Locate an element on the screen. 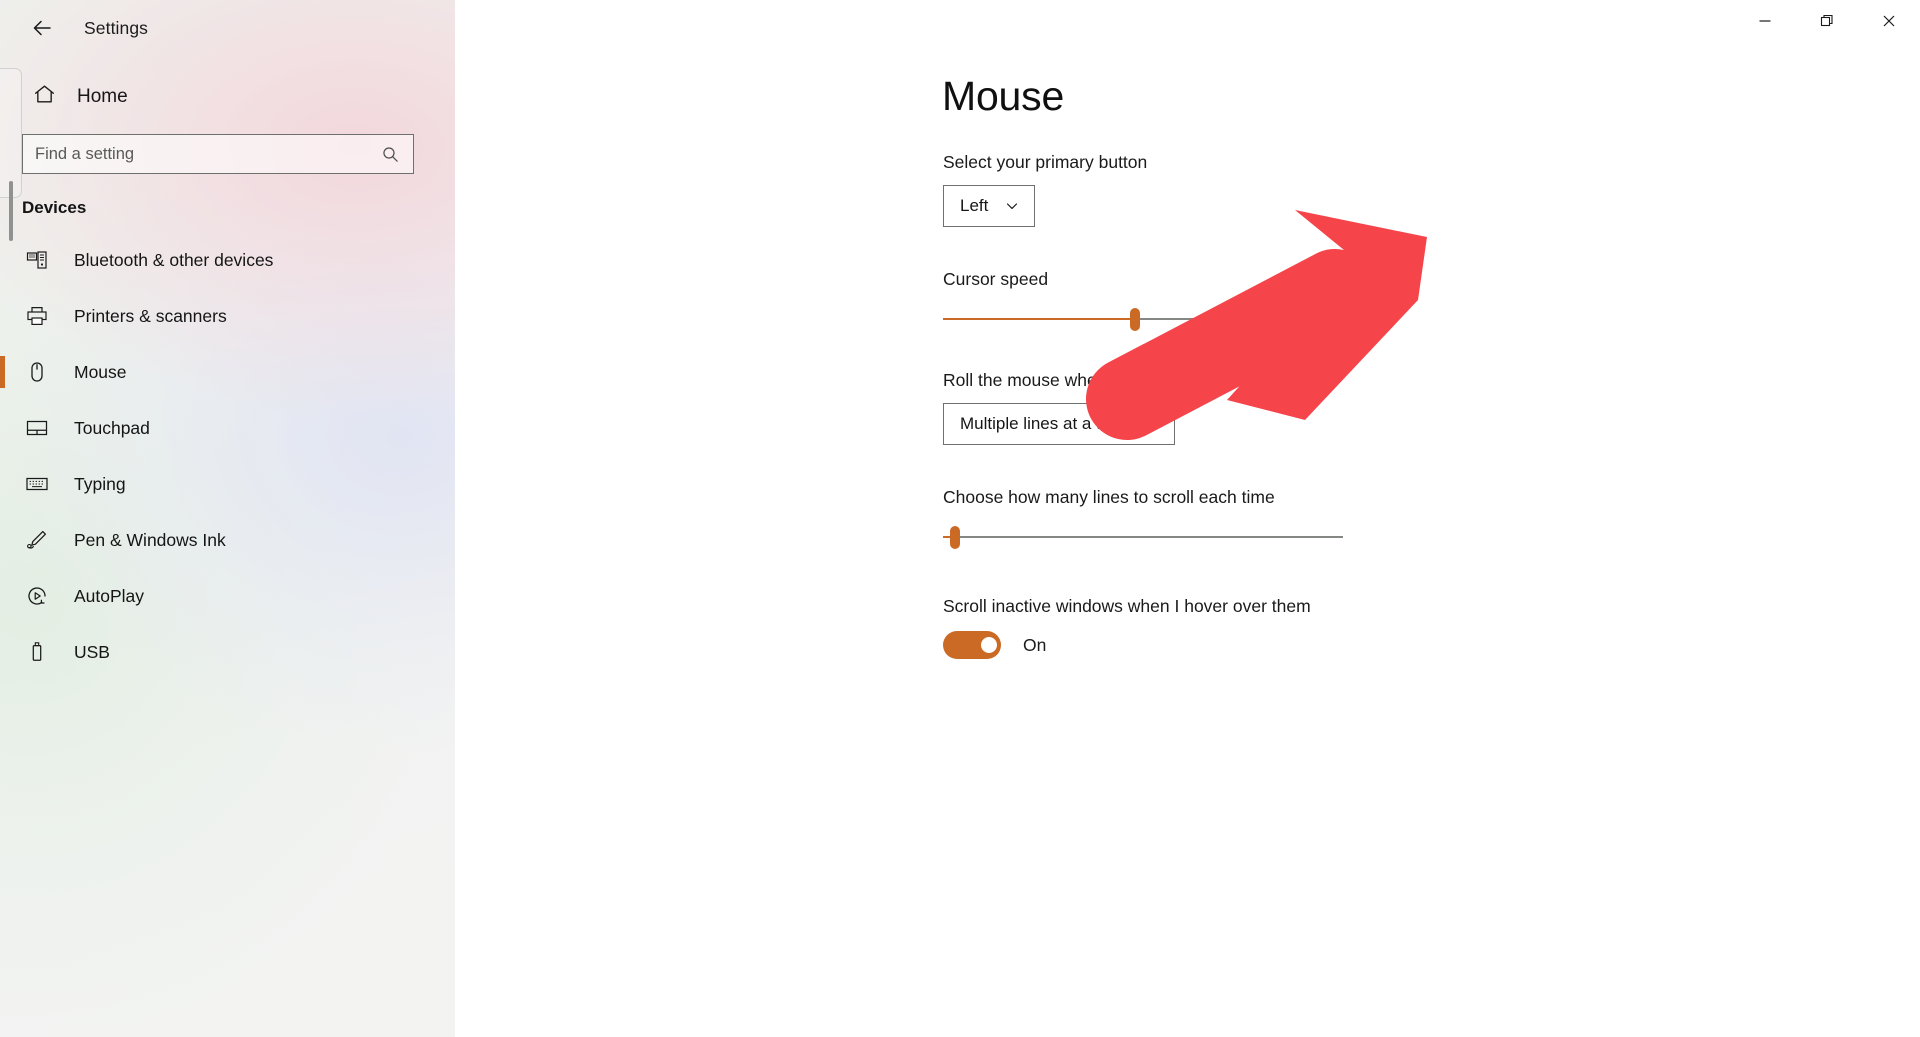 The height and width of the screenshot is (1037, 1920). sidebar-item-label: AutoPlay is located at coordinates (109, 595).